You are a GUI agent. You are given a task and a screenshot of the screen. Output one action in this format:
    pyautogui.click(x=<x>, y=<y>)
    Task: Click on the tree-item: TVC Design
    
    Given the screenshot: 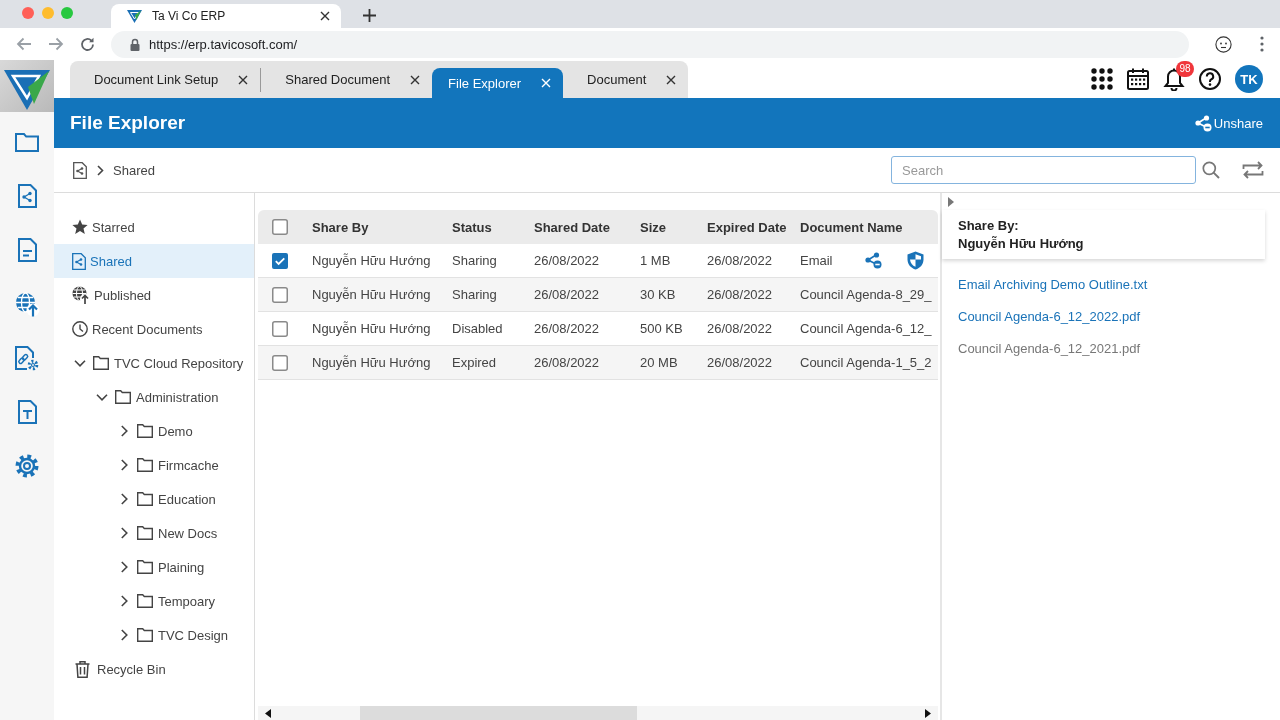 What is the action you would take?
    pyautogui.click(x=154, y=635)
    